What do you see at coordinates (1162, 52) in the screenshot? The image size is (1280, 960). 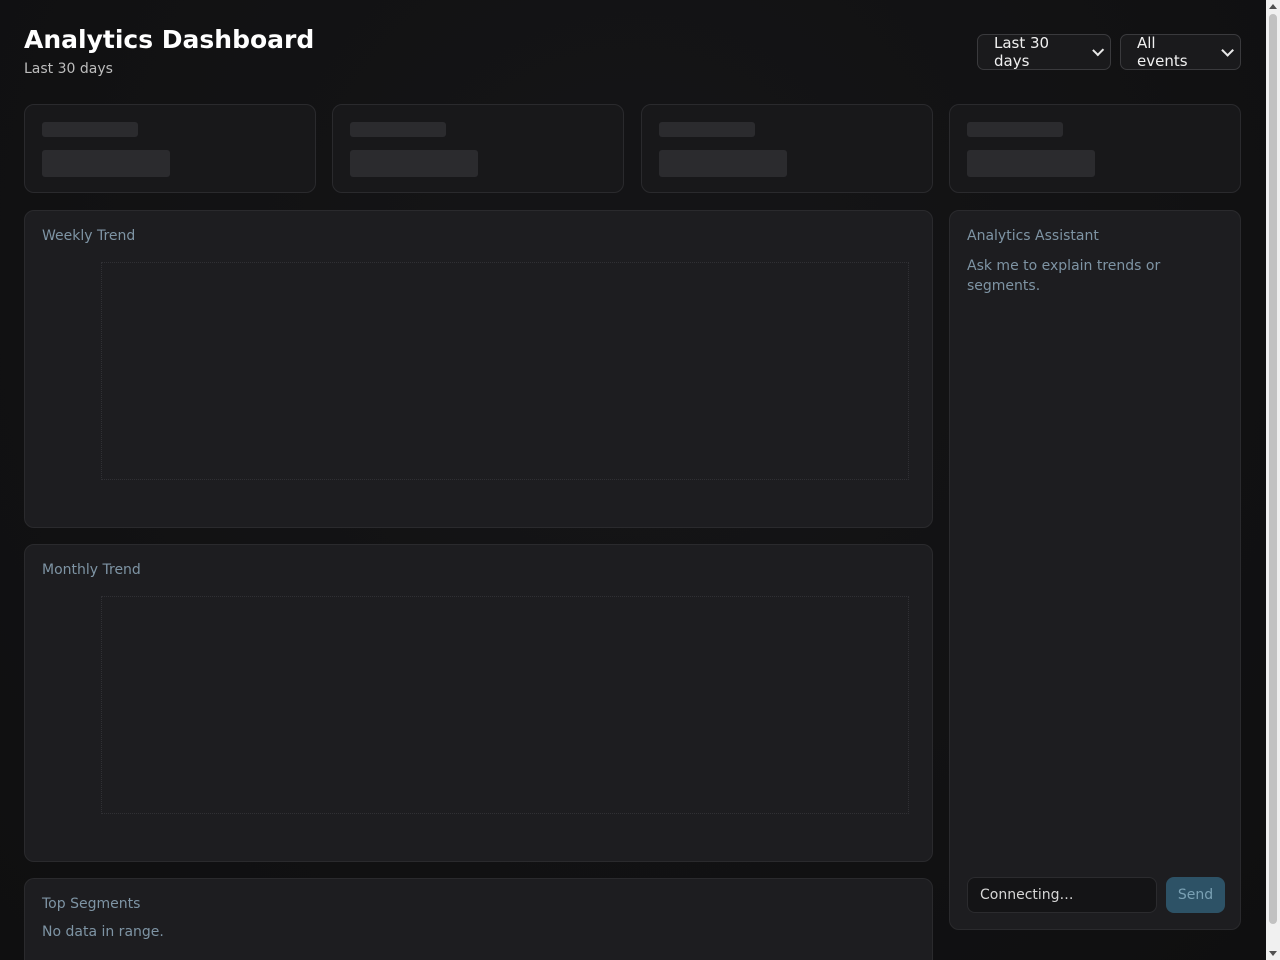 I see `event-type-value: All events` at bounding box center [1162, 52].